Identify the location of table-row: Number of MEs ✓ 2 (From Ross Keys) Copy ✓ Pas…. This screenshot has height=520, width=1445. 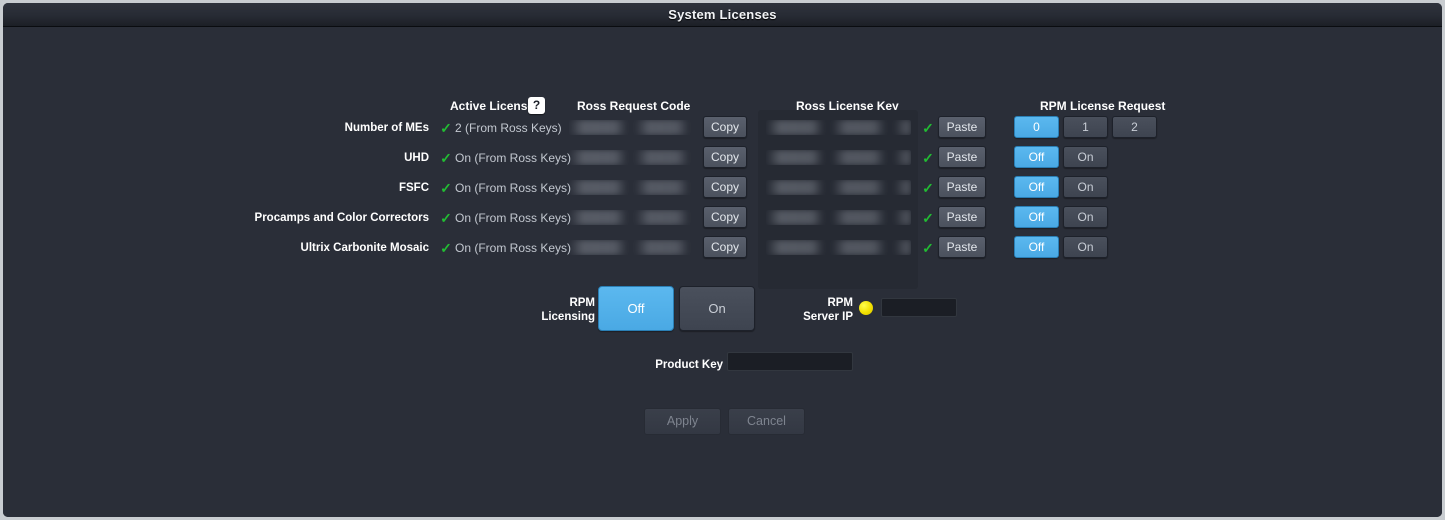
(722, 128).